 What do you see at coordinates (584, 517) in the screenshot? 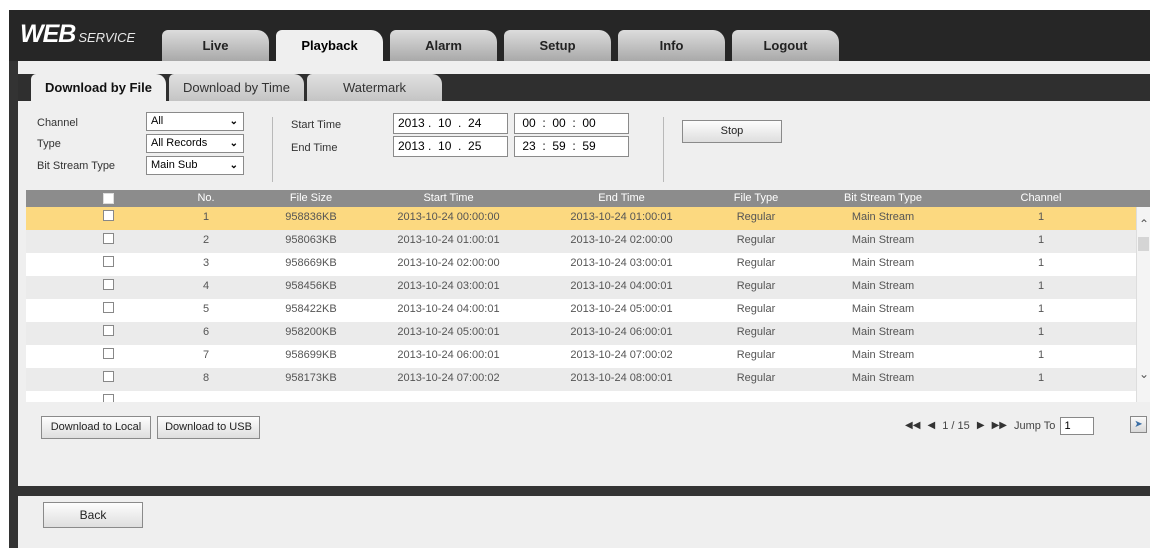
I see `bottom-bar: Back` at bounding box center [584, 517].